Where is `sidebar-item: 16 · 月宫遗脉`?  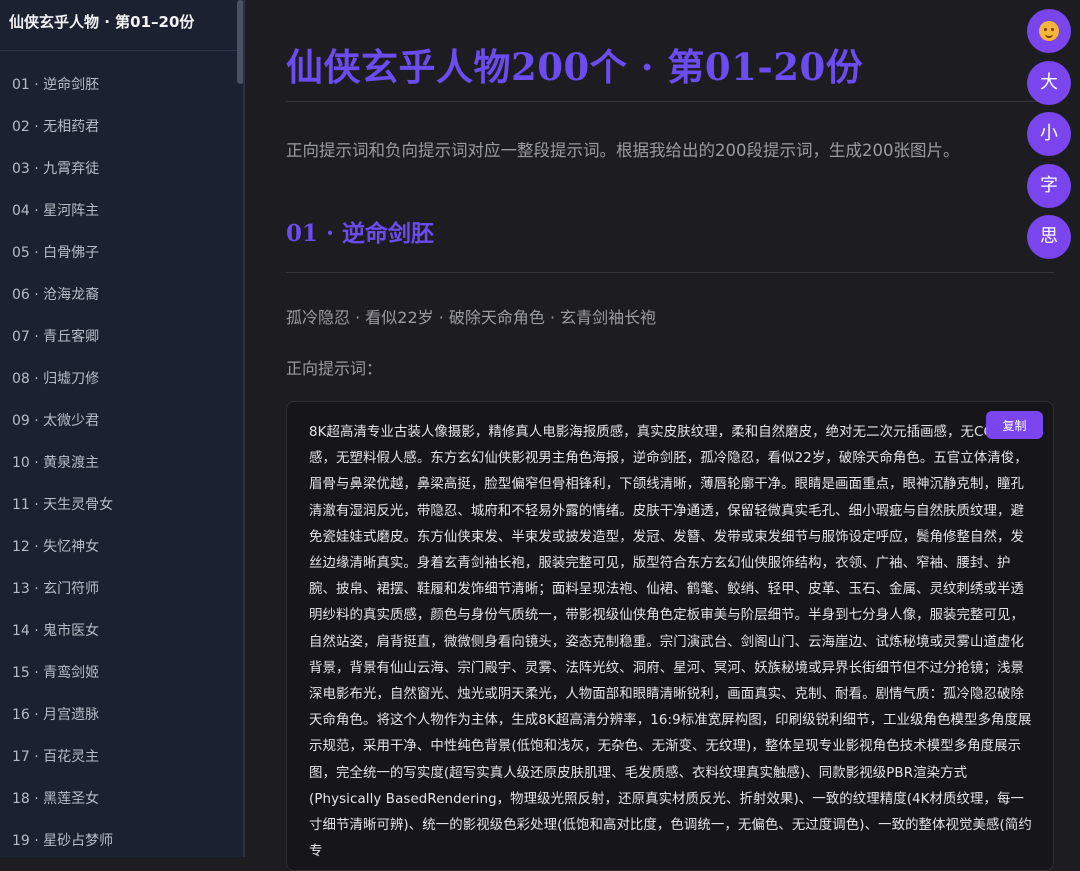
sidebar-item: 16 · 月宫遗脉 is located at coordinates (55, 714).